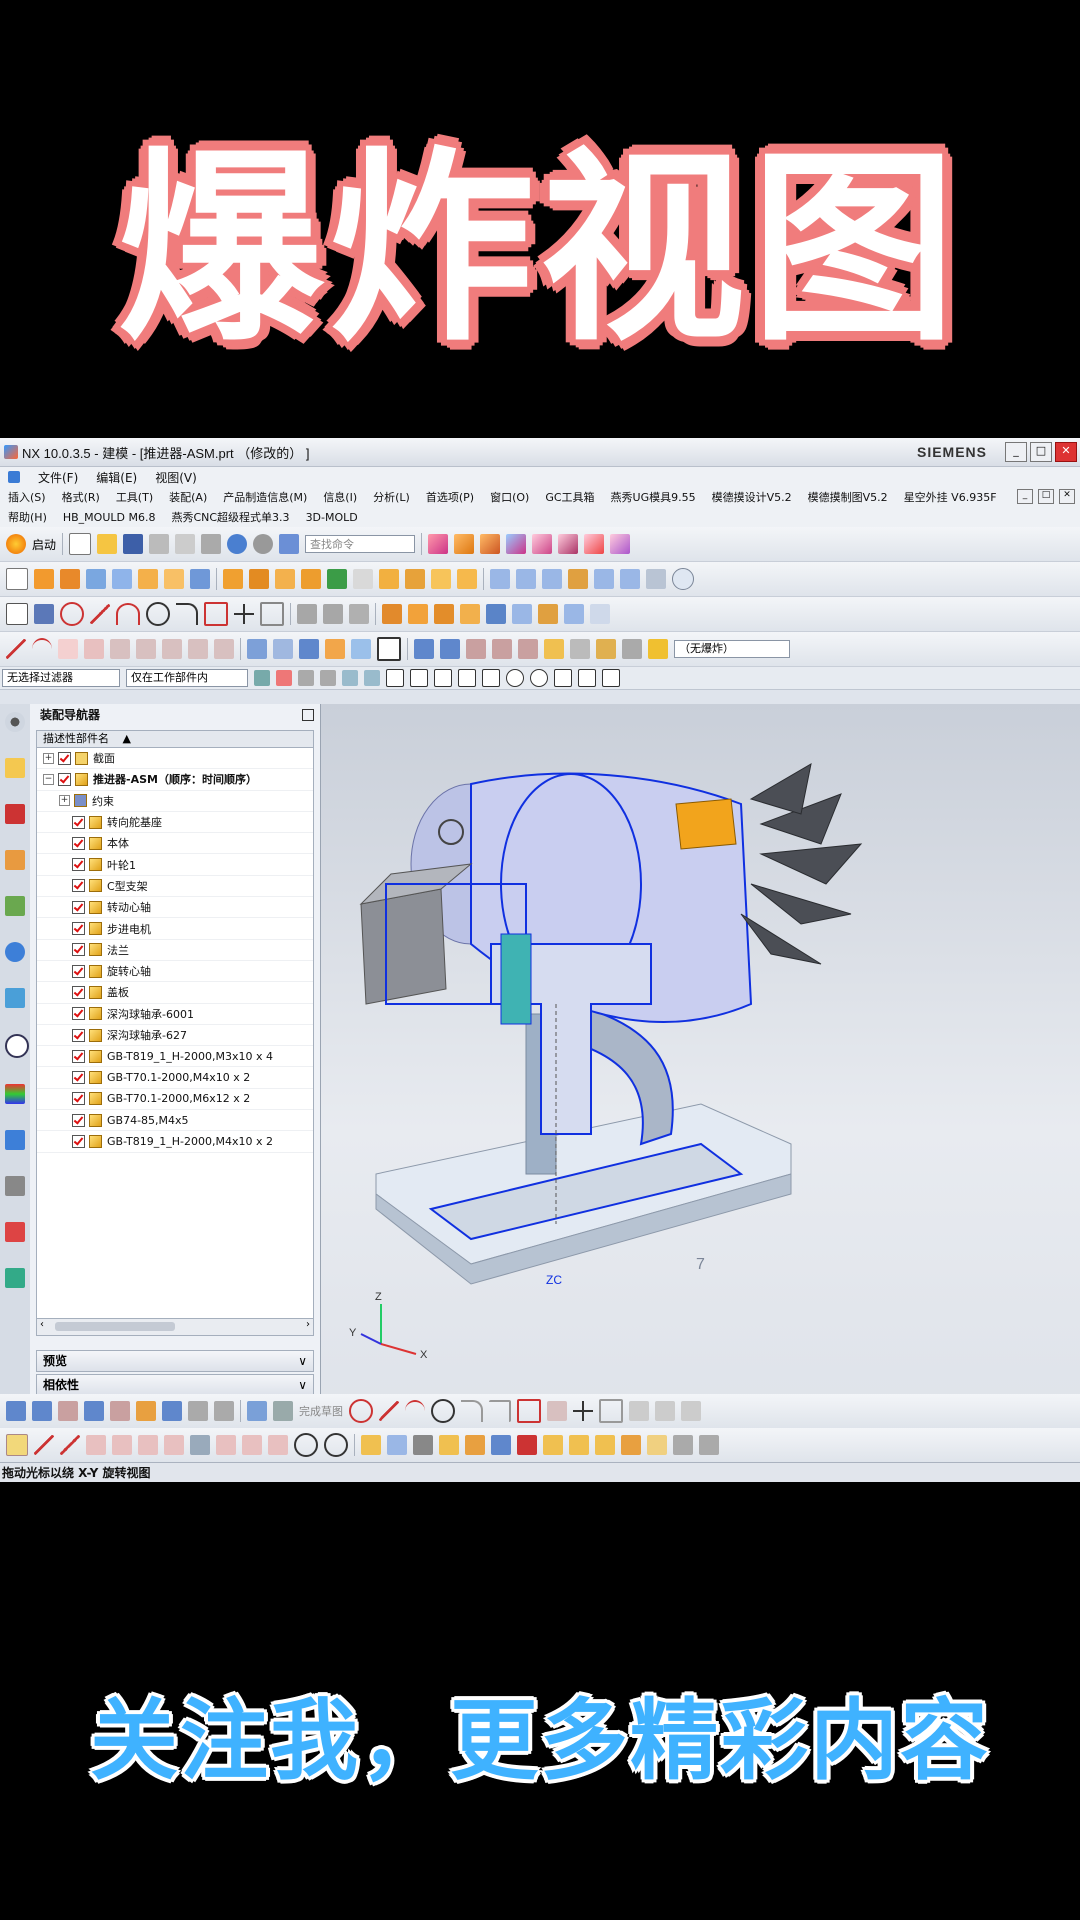 Image resolution: width=1080 pixels, height=1920 pixels. What do you see at coordinates (44, 614) in the screenshot?
I see `point-icon` at bounding box center [44, 614].